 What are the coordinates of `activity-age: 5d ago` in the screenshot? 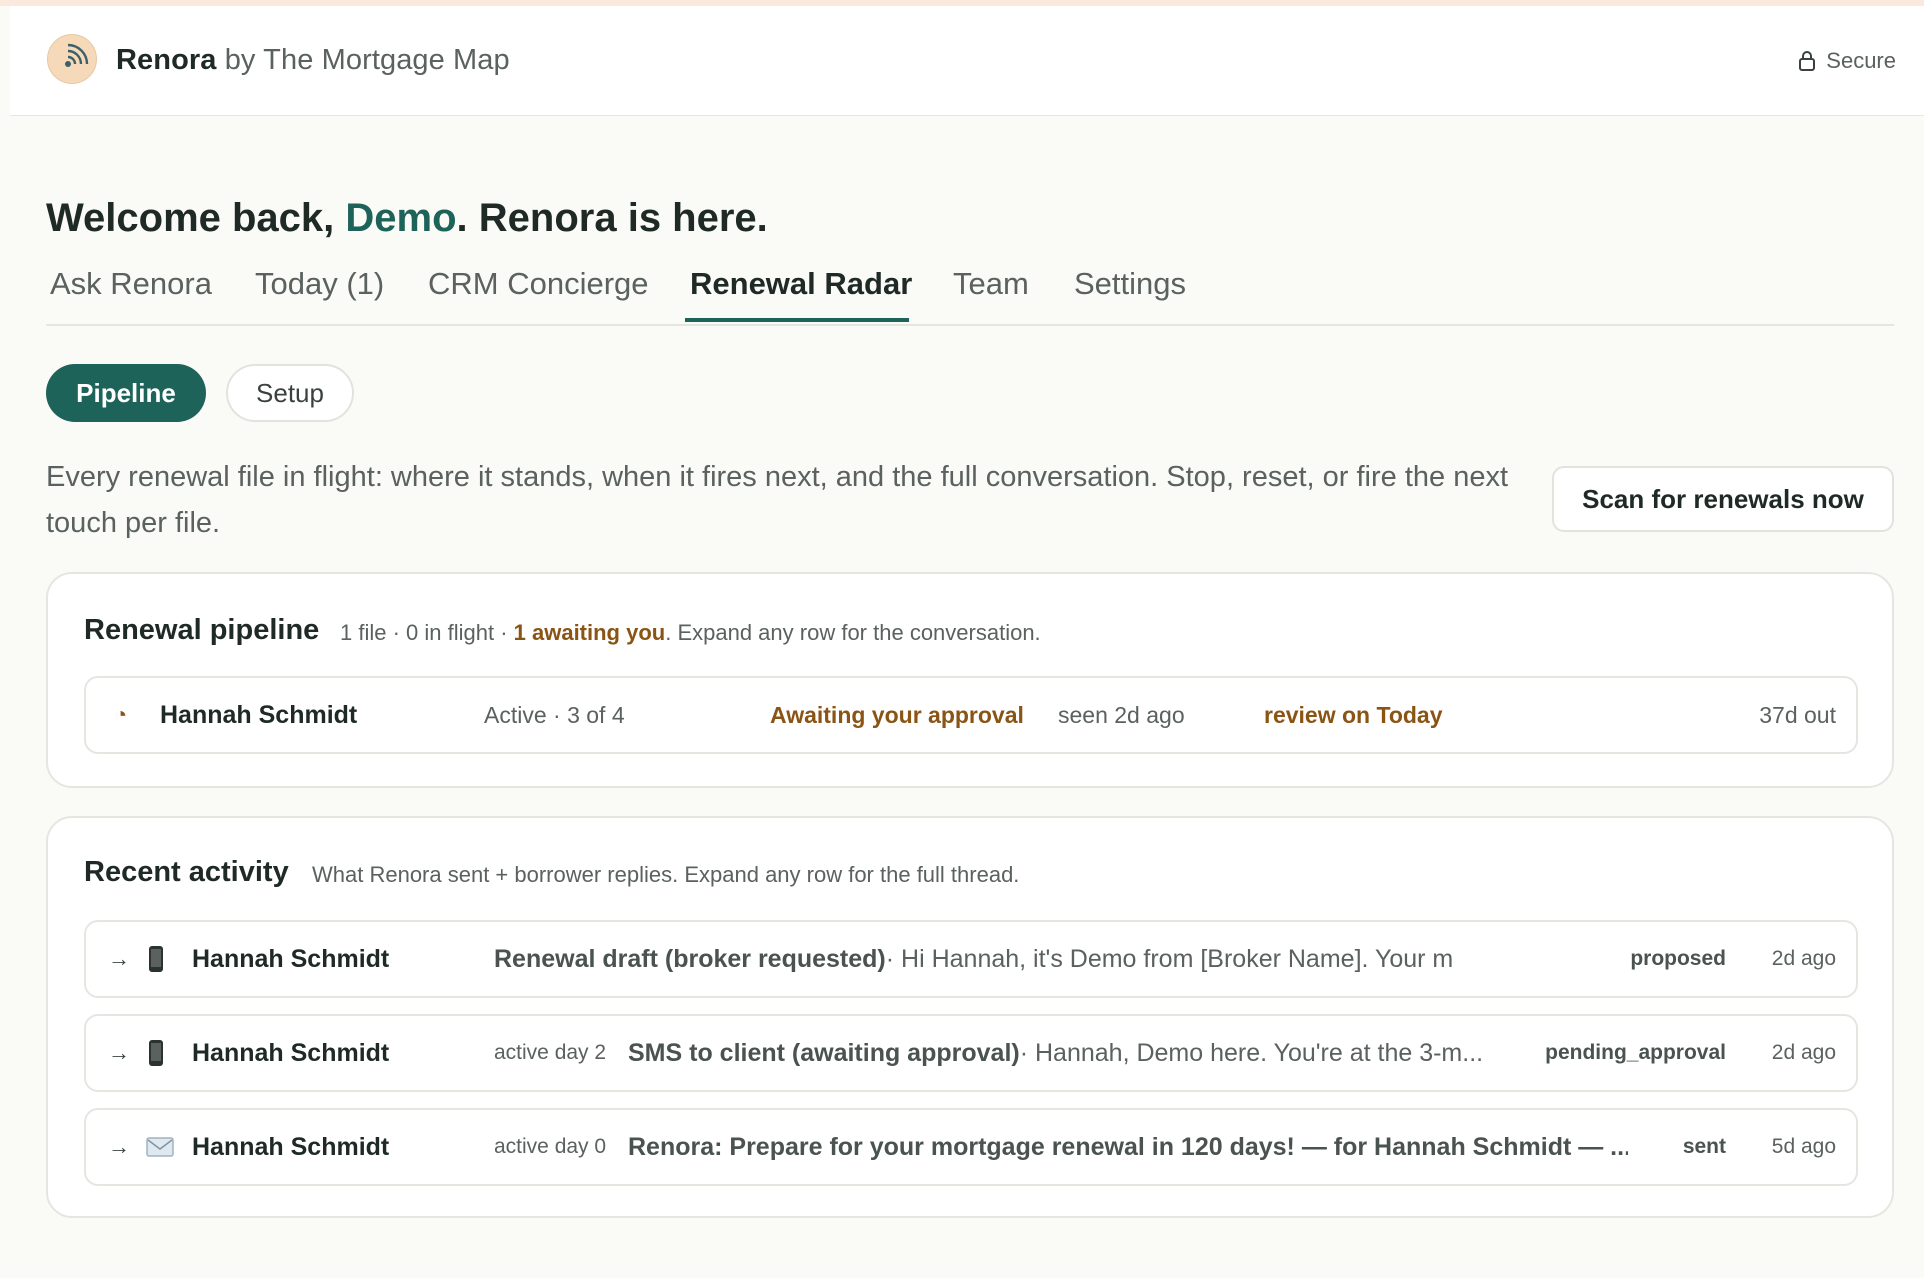 It's located at (1803, 1146).